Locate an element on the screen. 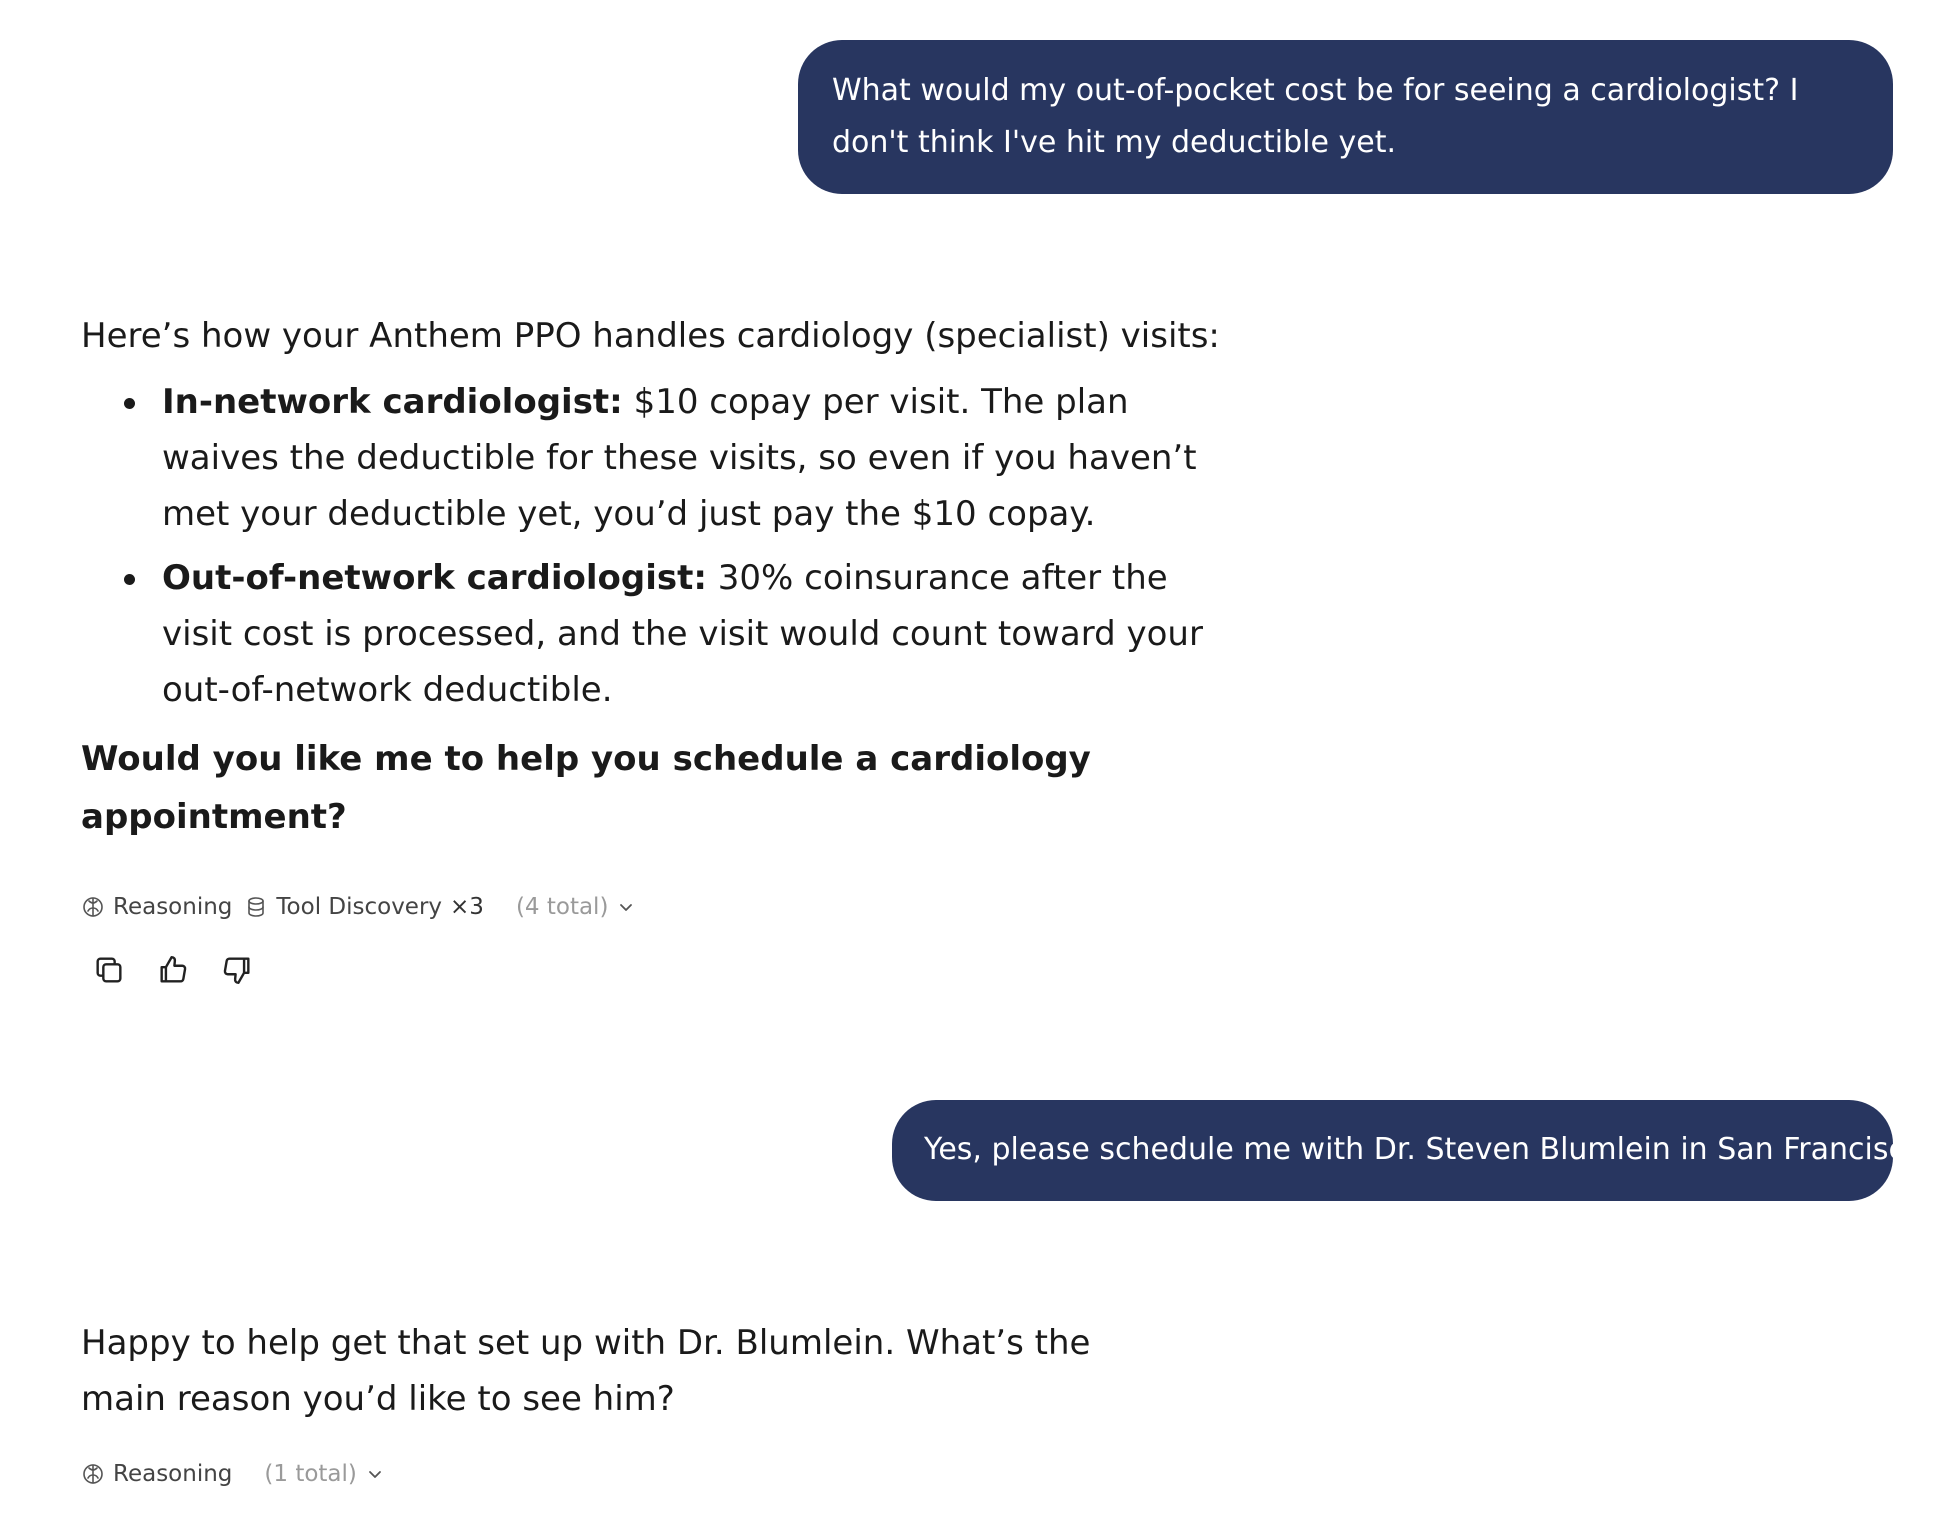 This screenshot has height=1514, width=1938. message-actions is located at coordinates (187, 970).